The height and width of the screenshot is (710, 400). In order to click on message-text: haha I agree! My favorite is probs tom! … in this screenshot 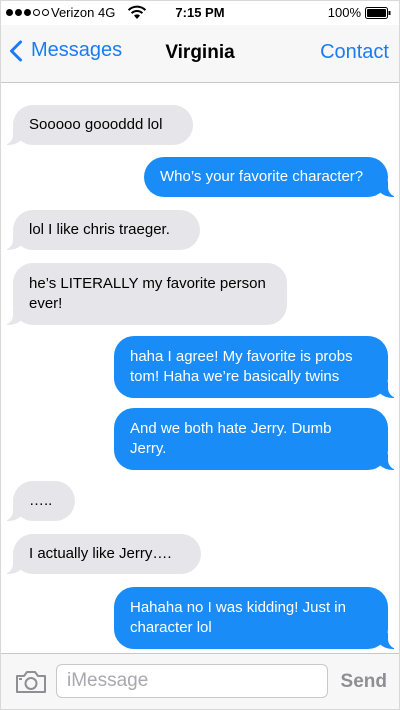, I will do `click(241, 366)`.